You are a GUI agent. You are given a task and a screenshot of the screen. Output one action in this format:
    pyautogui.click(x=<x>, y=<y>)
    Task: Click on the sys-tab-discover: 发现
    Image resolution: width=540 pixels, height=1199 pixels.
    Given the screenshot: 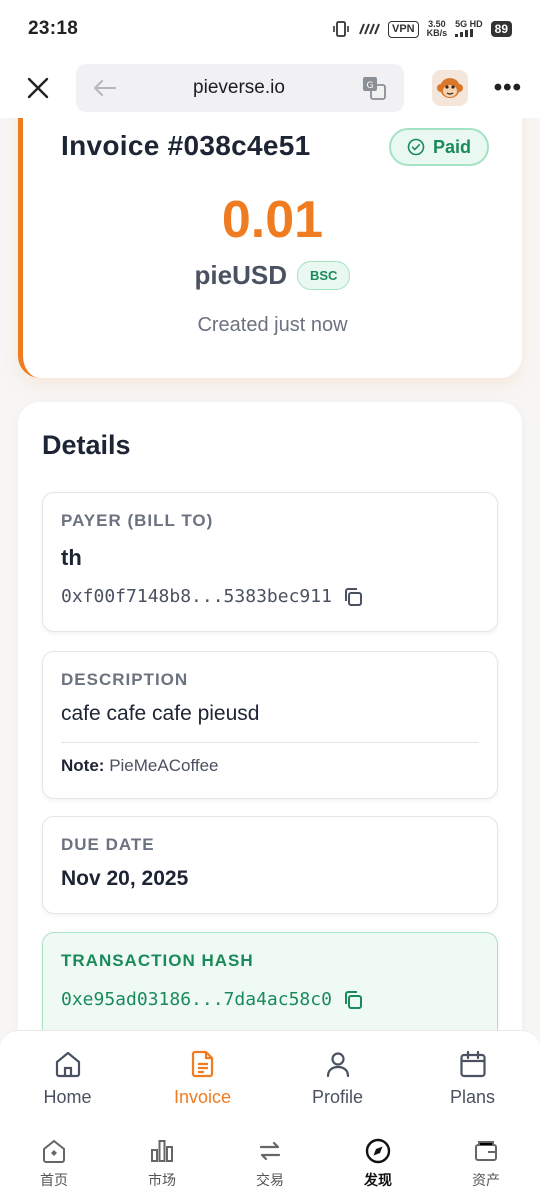 What is the action you would take?
    pyautogui.click(x=378, y=1158)
    